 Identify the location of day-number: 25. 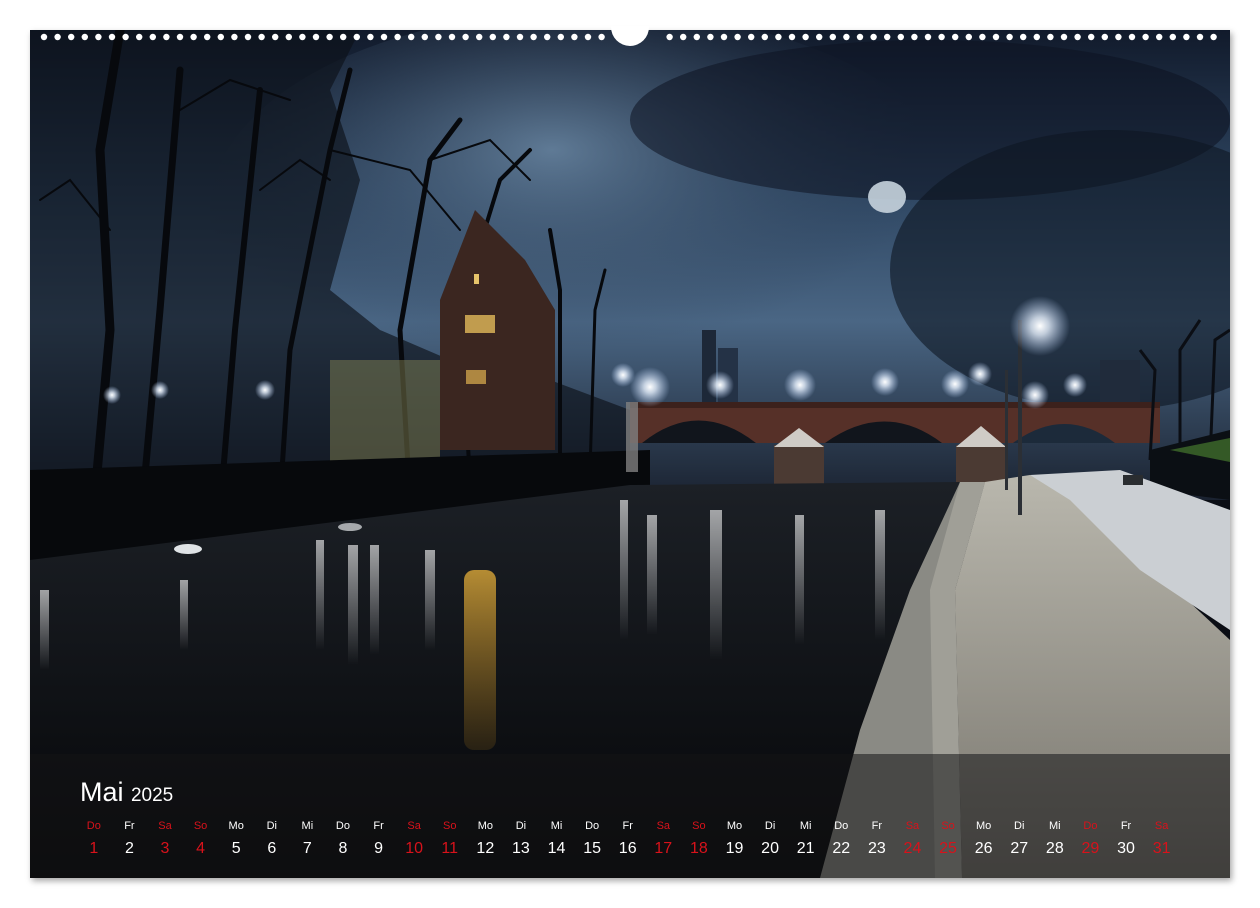
(948, 848).